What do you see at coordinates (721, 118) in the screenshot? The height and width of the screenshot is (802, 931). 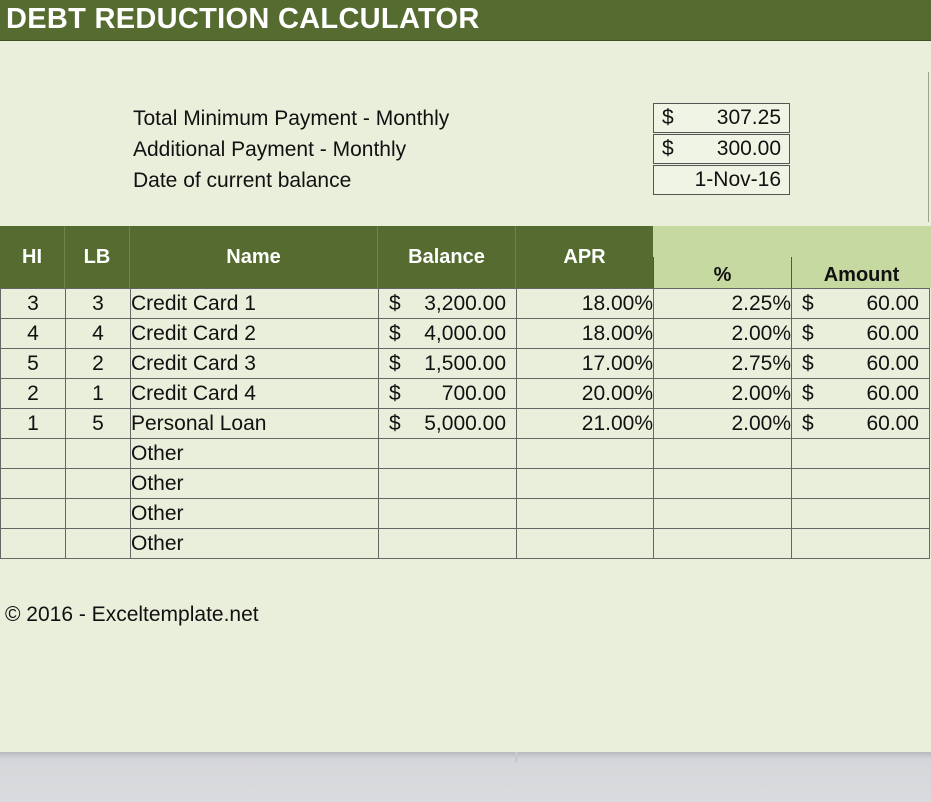 I see `min-payment-cell: $ 307.25` at bounding box center [721, 118].